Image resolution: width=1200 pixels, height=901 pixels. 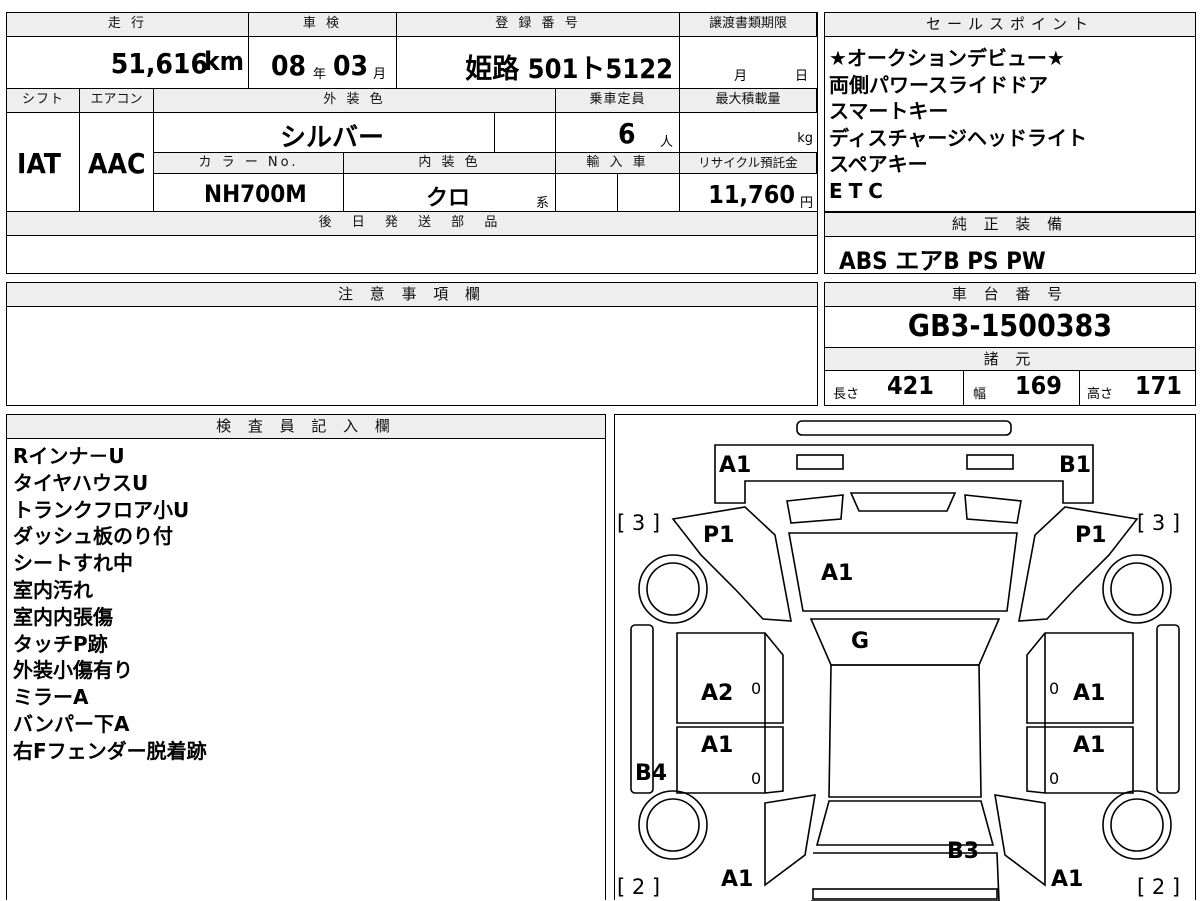 What do you see at coordinates (53, 589) in the screenshot?
I see `inspector-line: 室内汚れ` at bounding box center [53, 589].